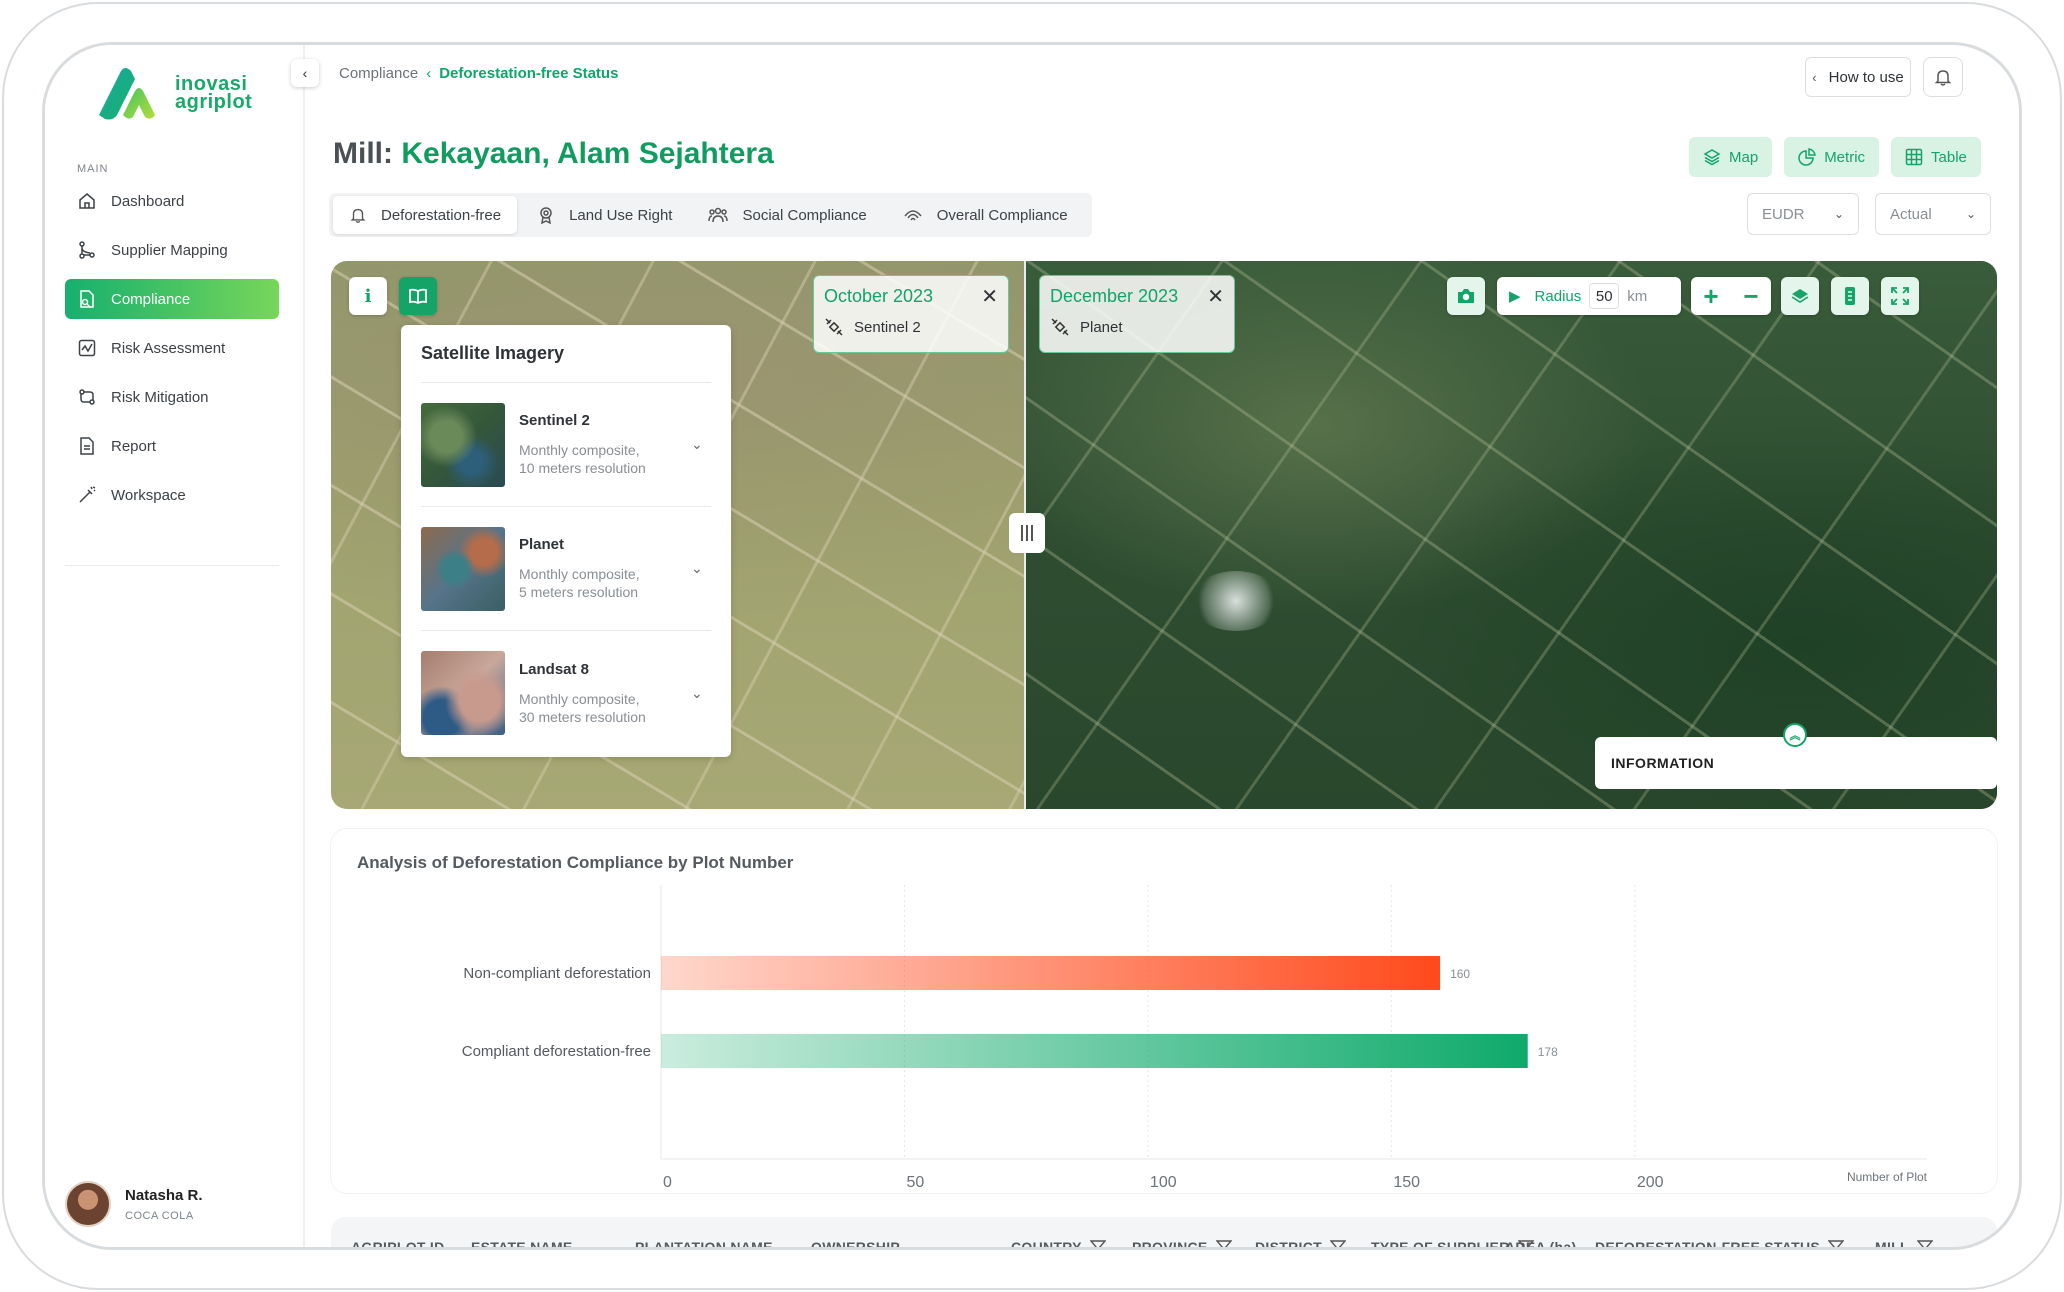 The width and height of the screenshot is (2064, 1292). I want to click on sentinel-thumbnail, so click(463, 444).